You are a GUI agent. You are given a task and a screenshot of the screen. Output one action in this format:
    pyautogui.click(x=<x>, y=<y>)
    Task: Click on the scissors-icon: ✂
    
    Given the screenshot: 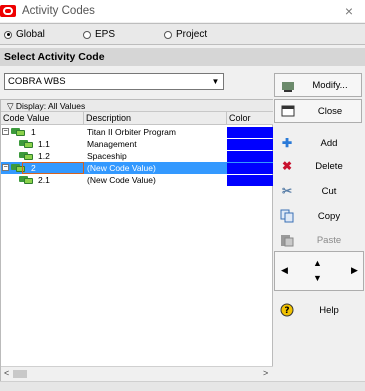 What is the action you would take?
    pyautogui.click(x=287, y=191)
    